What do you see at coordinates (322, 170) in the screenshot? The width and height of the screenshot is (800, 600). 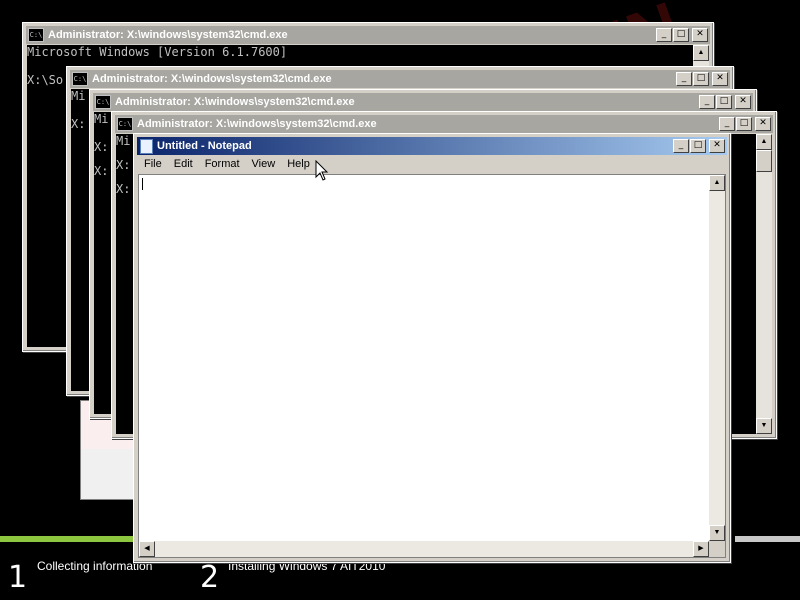 I see `mouse-pointer-icon` at bounding box center [322, 170].